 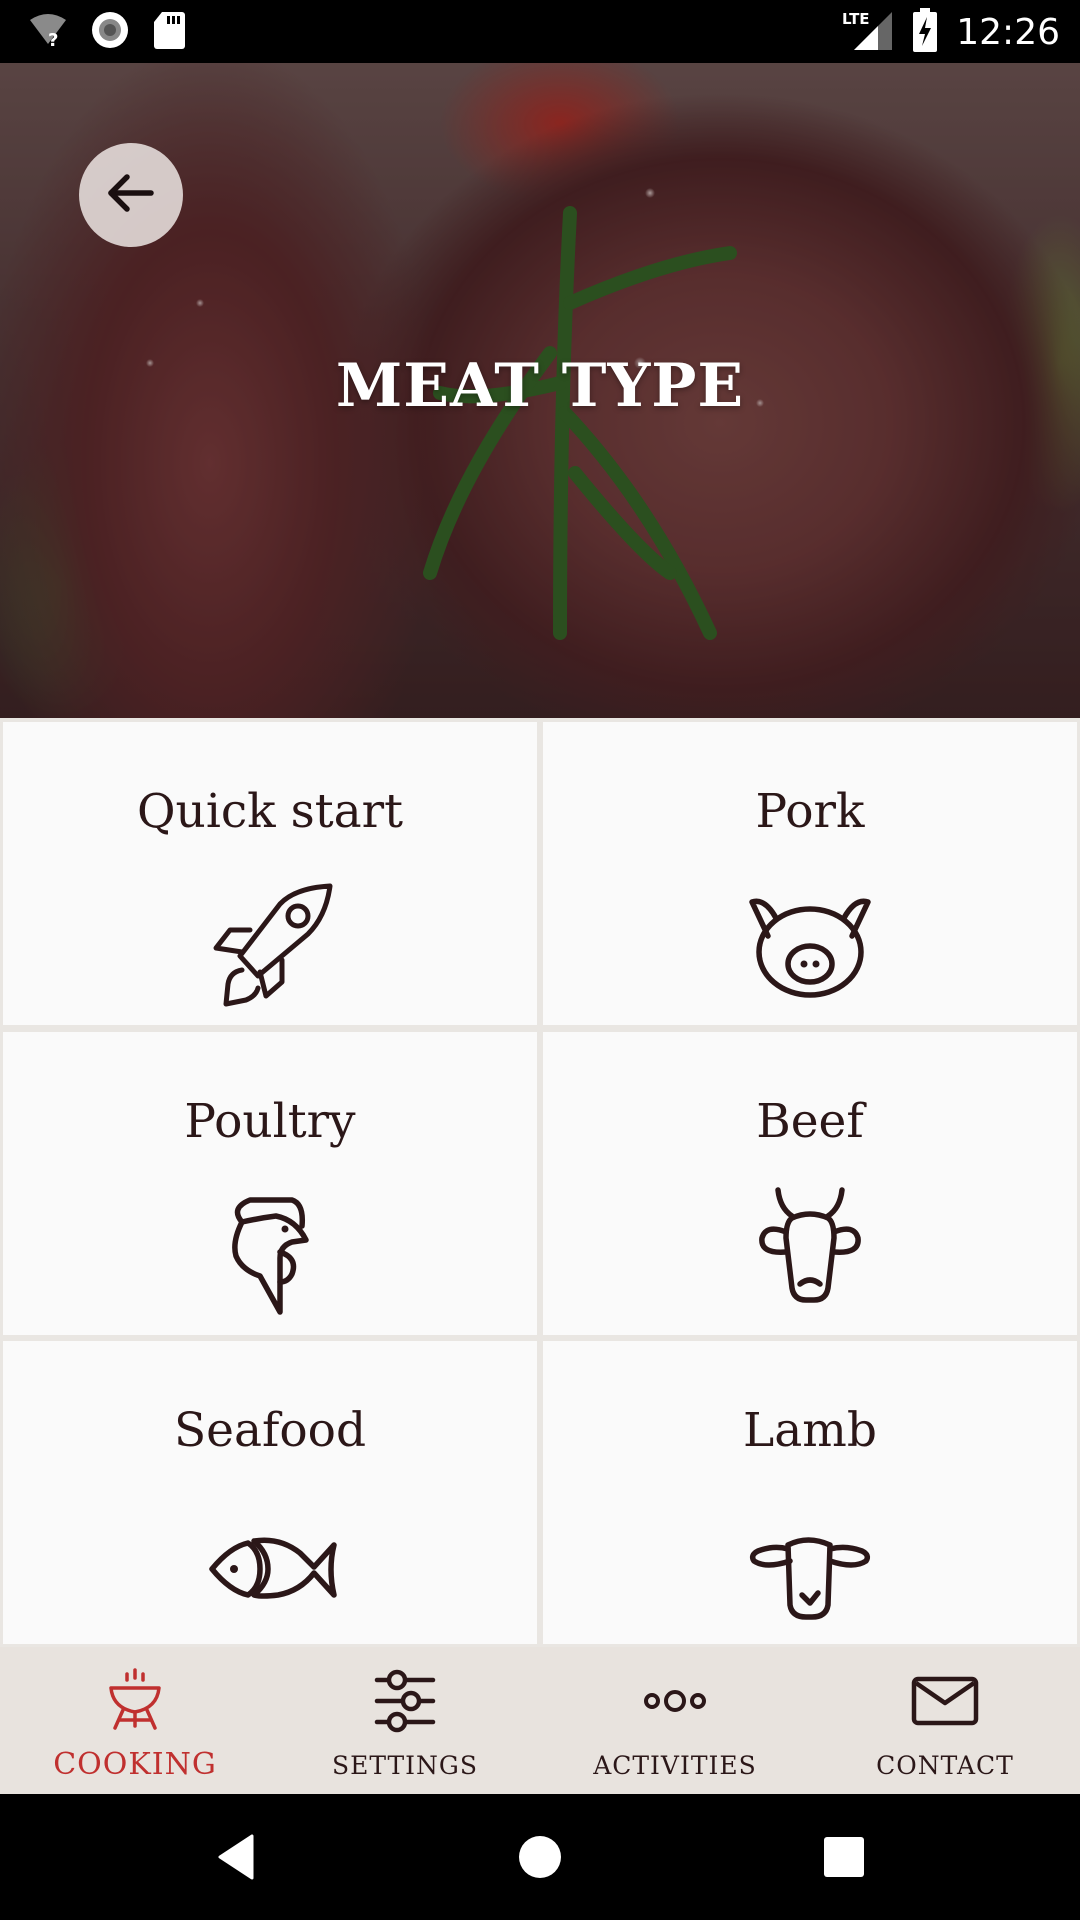 I want to click on square-recents-icon, so click(x=844, y=1859).